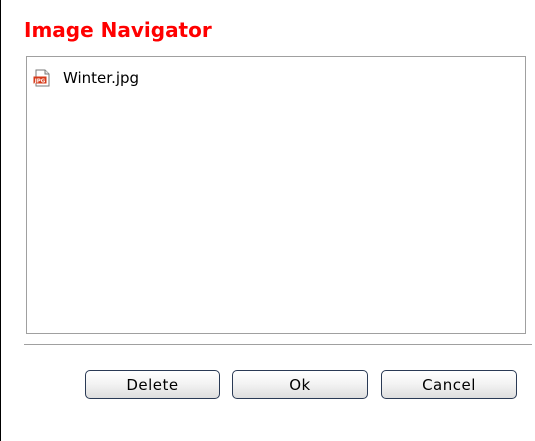  I want to click on file-list-item: JPG Winter.jpg, so click(86, 78).